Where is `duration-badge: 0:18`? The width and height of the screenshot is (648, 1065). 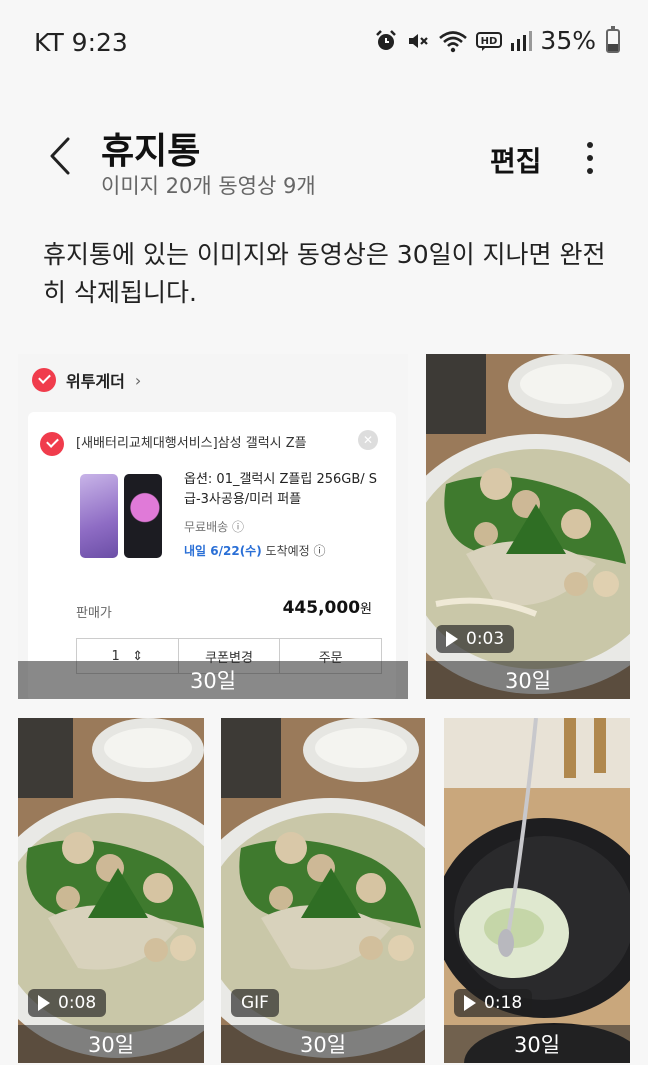 duration-badge: 0:18 is located at coordinates (493, 1003).